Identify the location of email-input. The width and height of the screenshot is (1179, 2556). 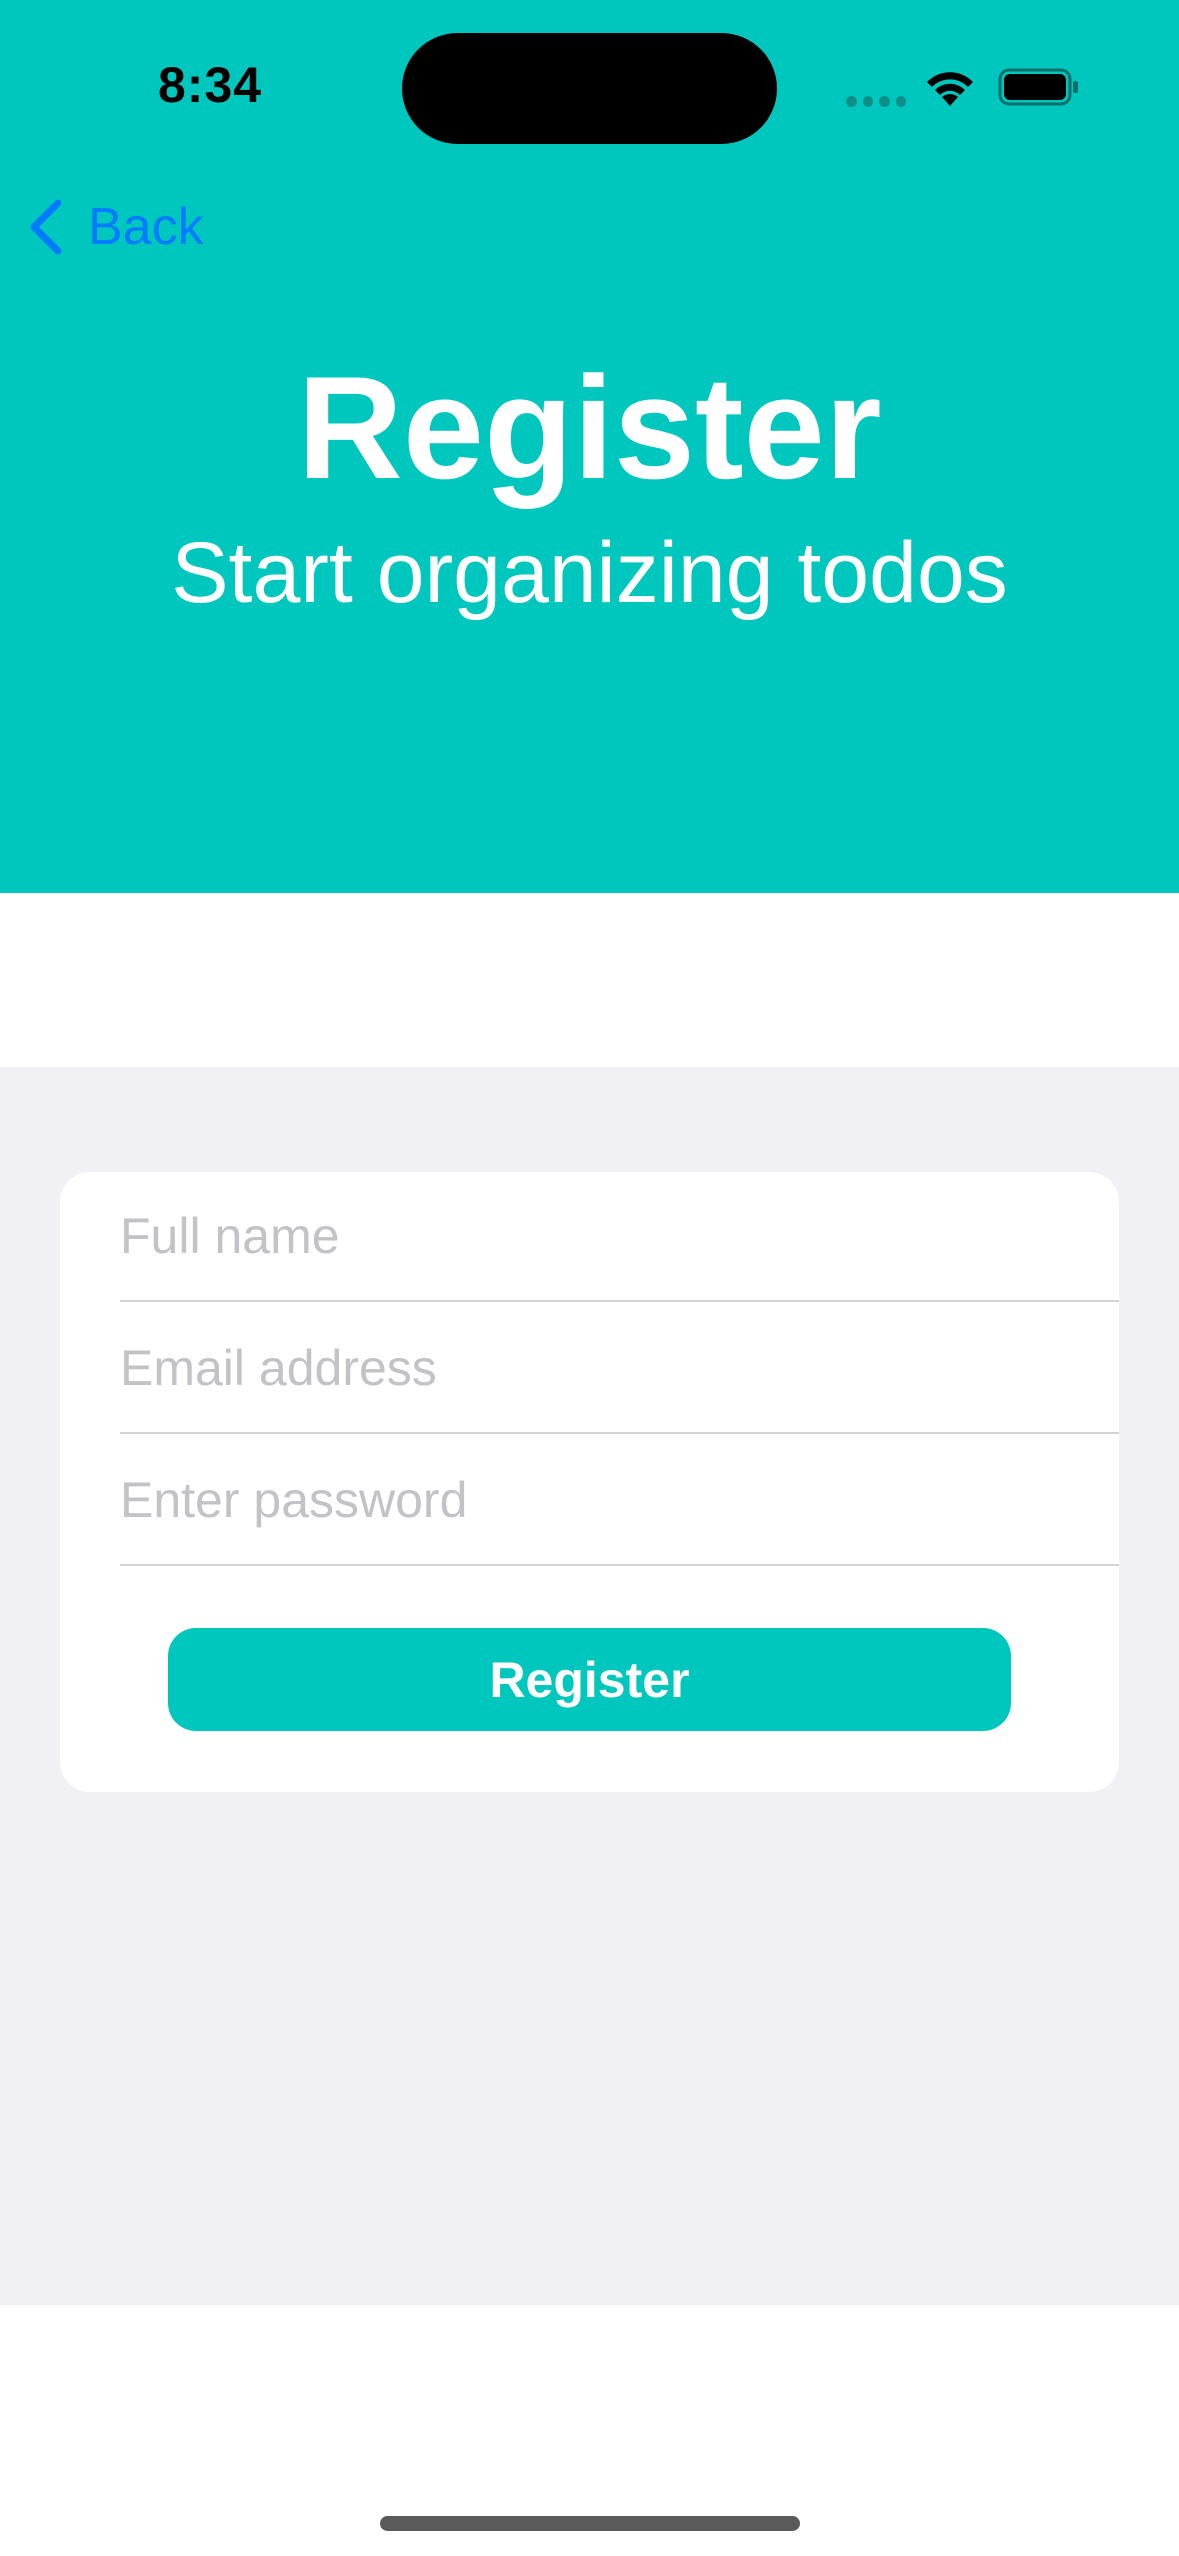
(619, 1368).